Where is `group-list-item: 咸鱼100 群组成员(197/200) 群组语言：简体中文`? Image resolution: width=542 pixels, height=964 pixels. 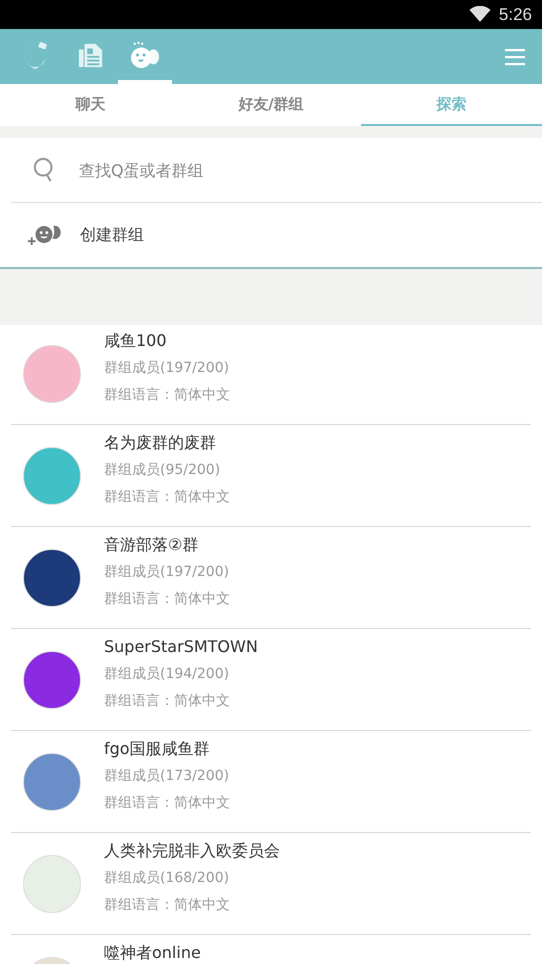
group-list-item: 咸鱼100 群组成员(197/200) 群组语言：简体中文 is located at coordinates (271, 374).